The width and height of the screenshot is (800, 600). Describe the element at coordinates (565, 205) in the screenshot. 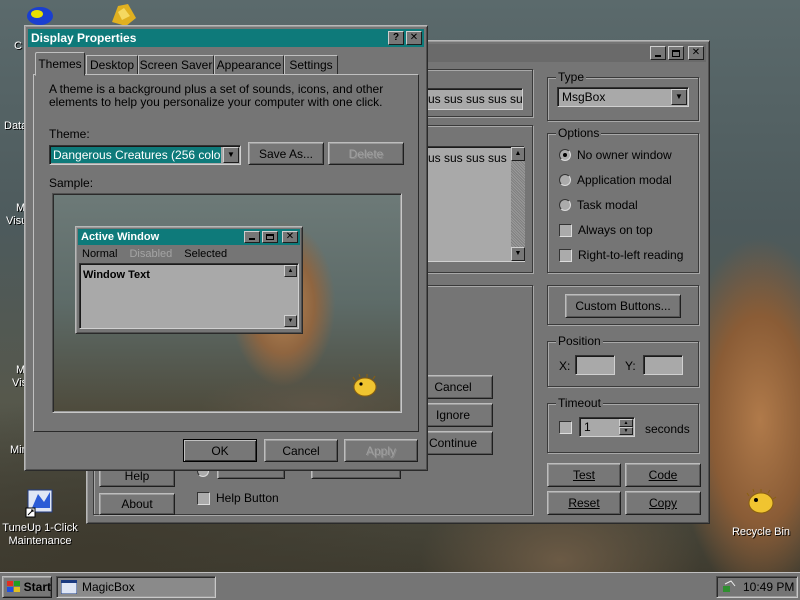

I see `task-modal-radio-dot` at that location.